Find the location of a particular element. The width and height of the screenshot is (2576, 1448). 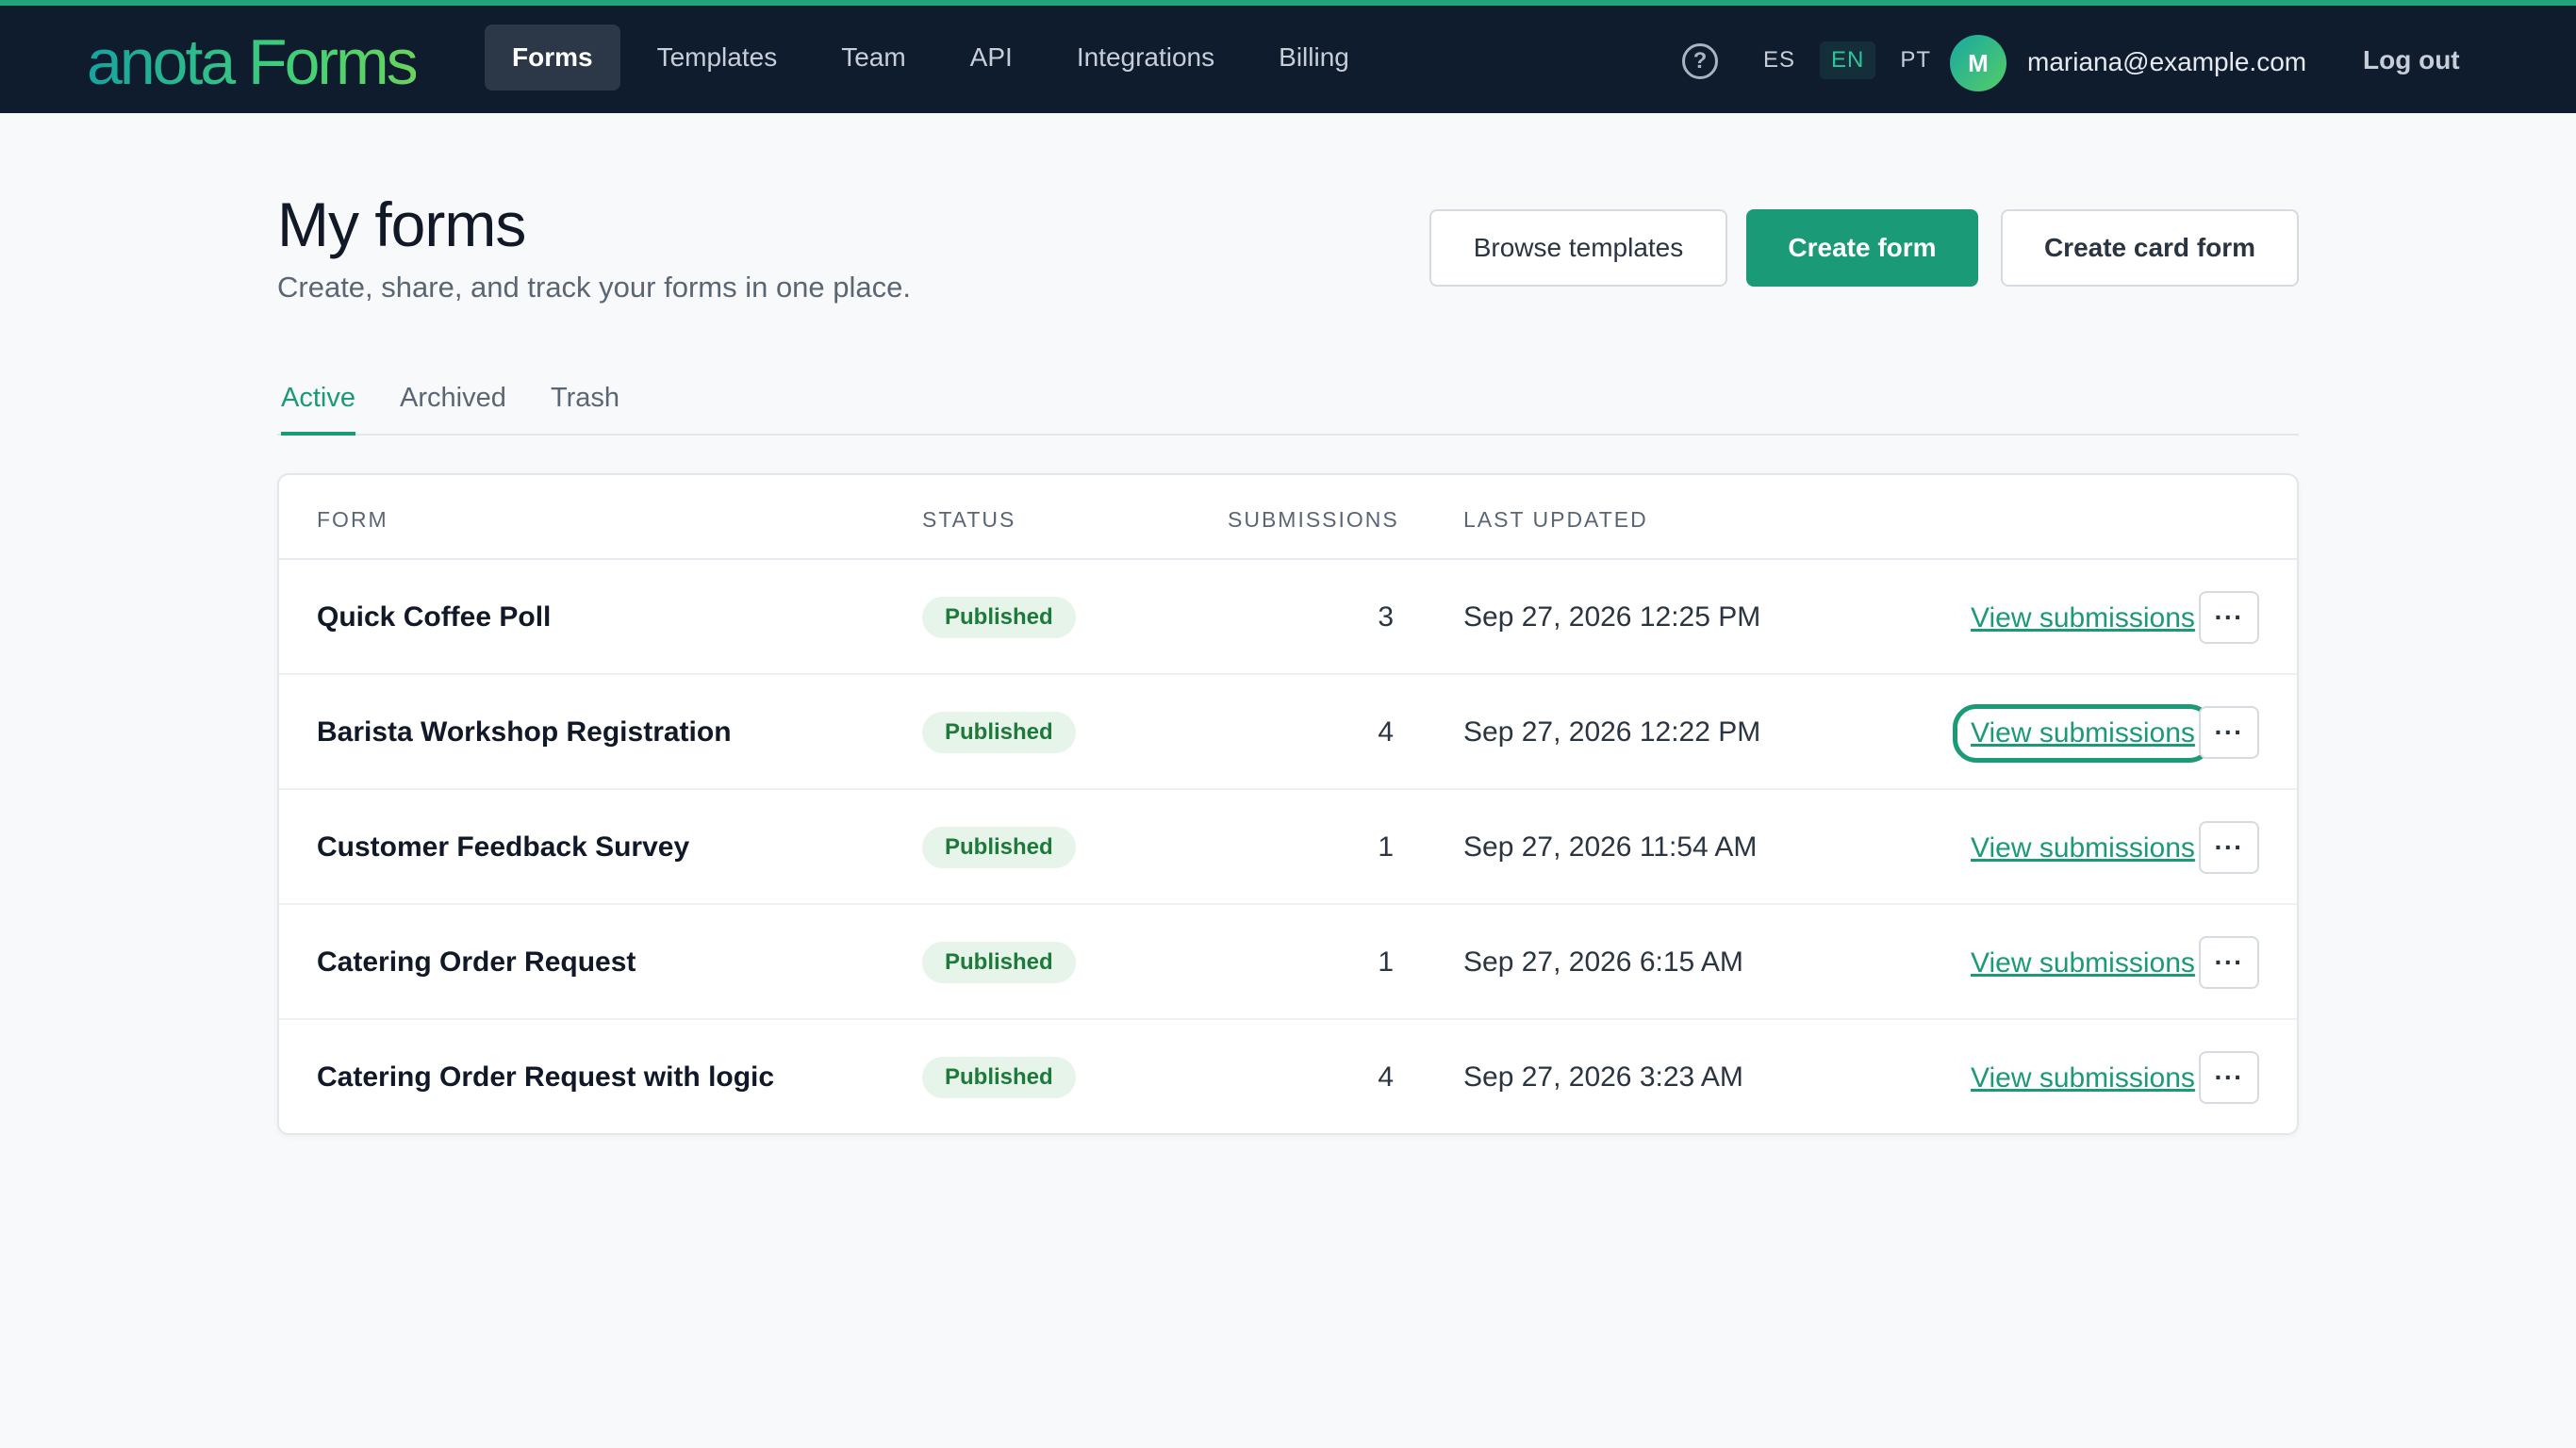

nav-item-team: Team is located at coordinates (873, 57).